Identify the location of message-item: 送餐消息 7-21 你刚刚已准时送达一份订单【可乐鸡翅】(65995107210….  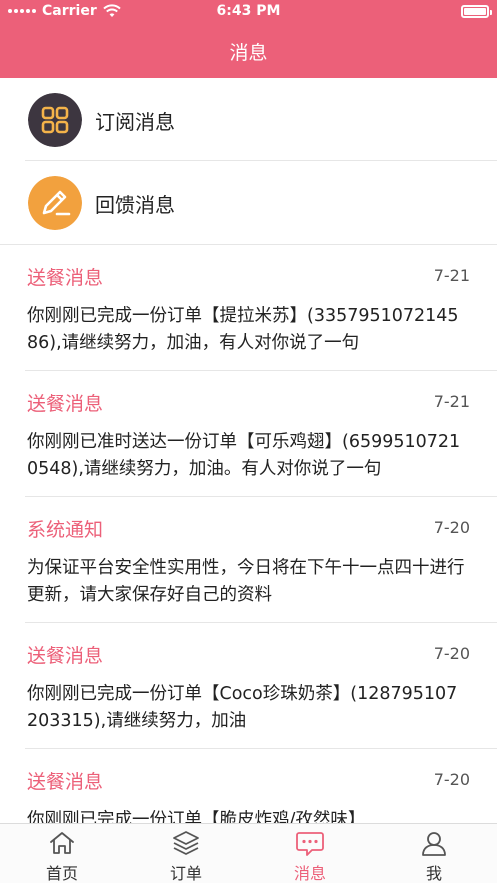
(248, 434).